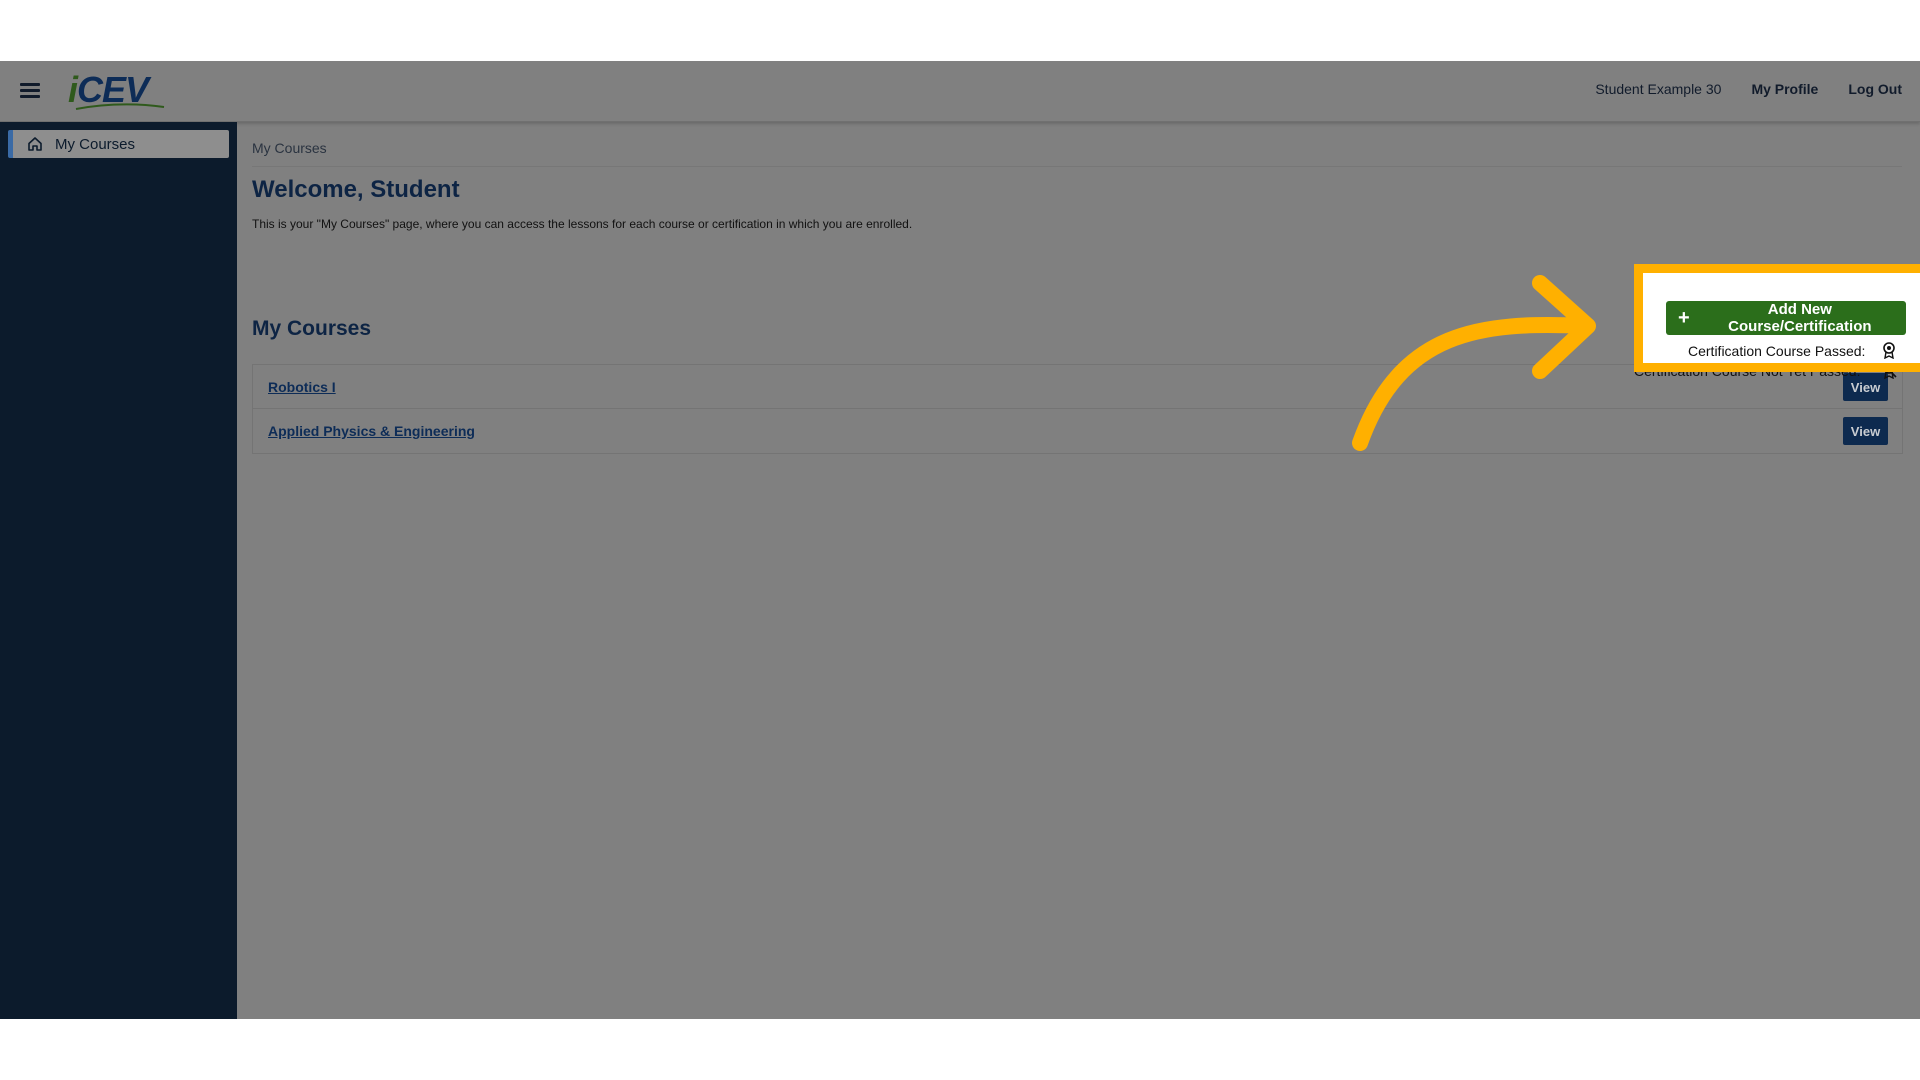  I want to click on course-link-applied-physics: Applied Physics & Engineering, so click(371, 431).